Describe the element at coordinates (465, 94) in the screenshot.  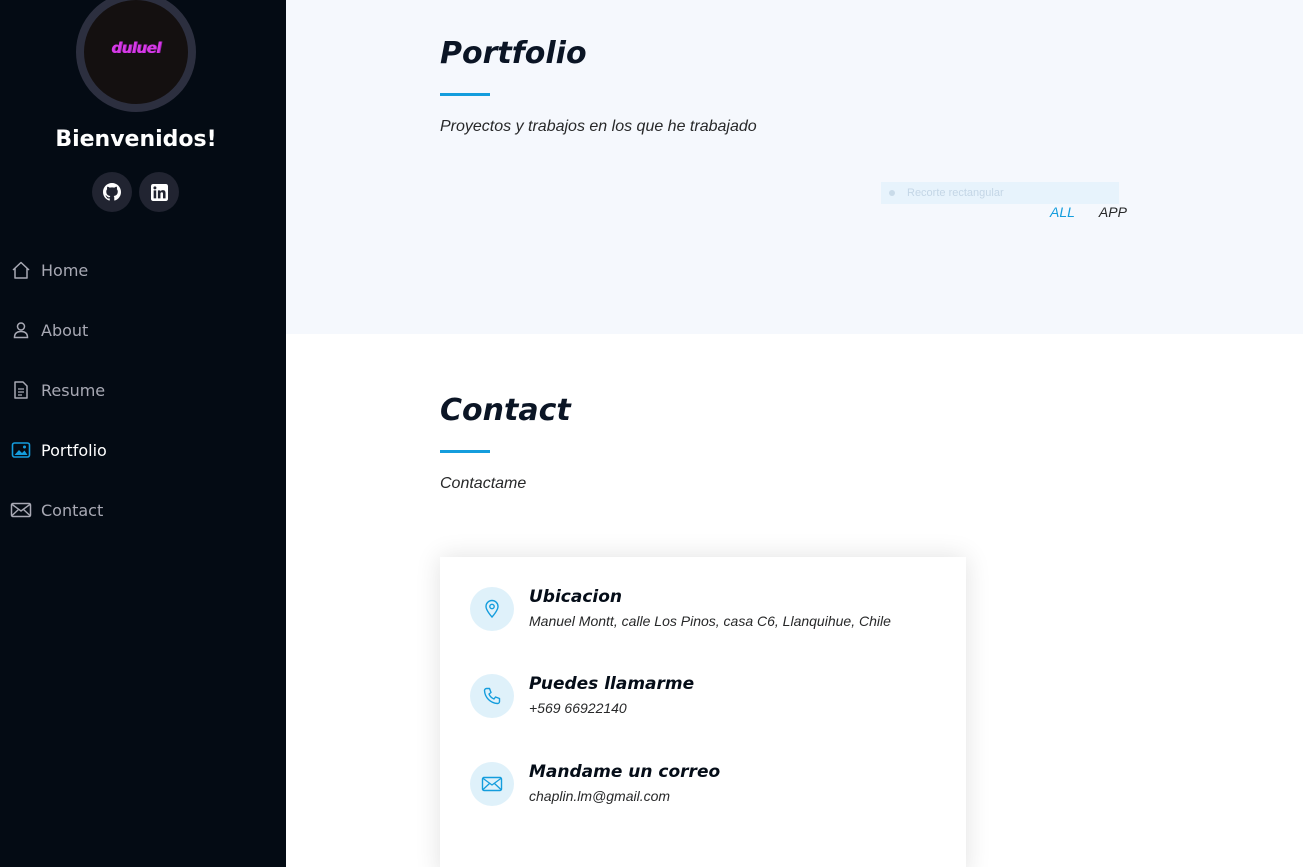
I see `portfolio-title-underline` at that location.